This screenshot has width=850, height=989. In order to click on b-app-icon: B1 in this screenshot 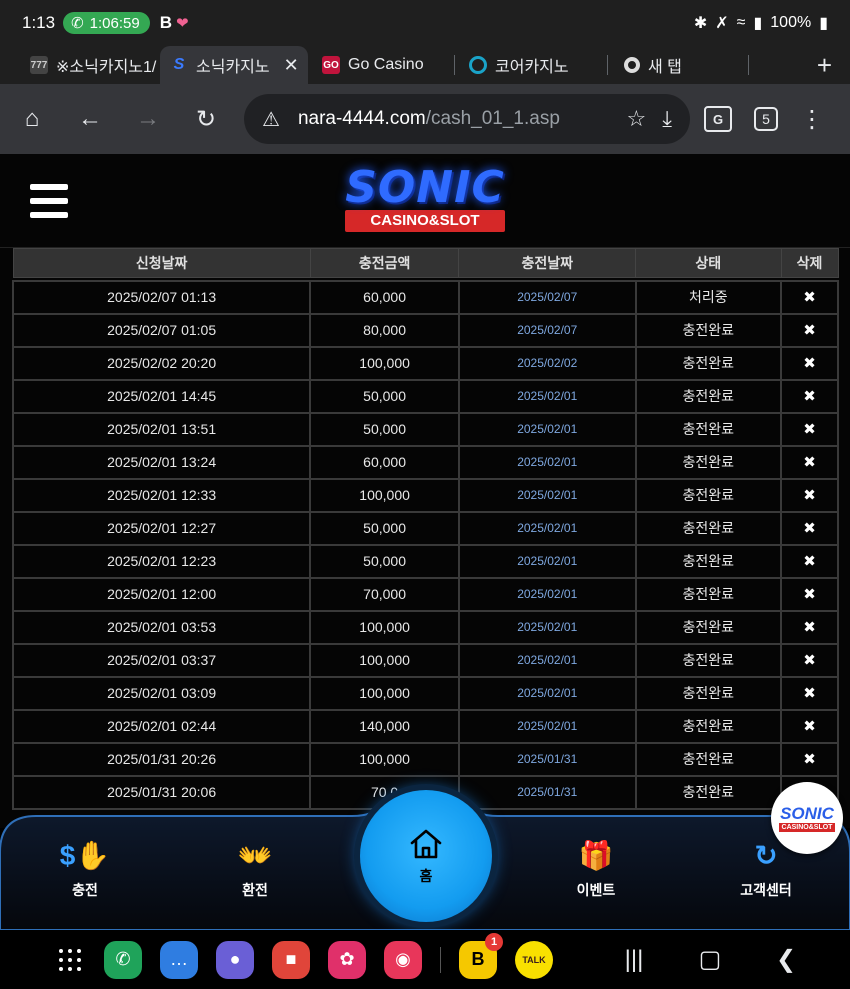, I will do `click(481, 955)`.